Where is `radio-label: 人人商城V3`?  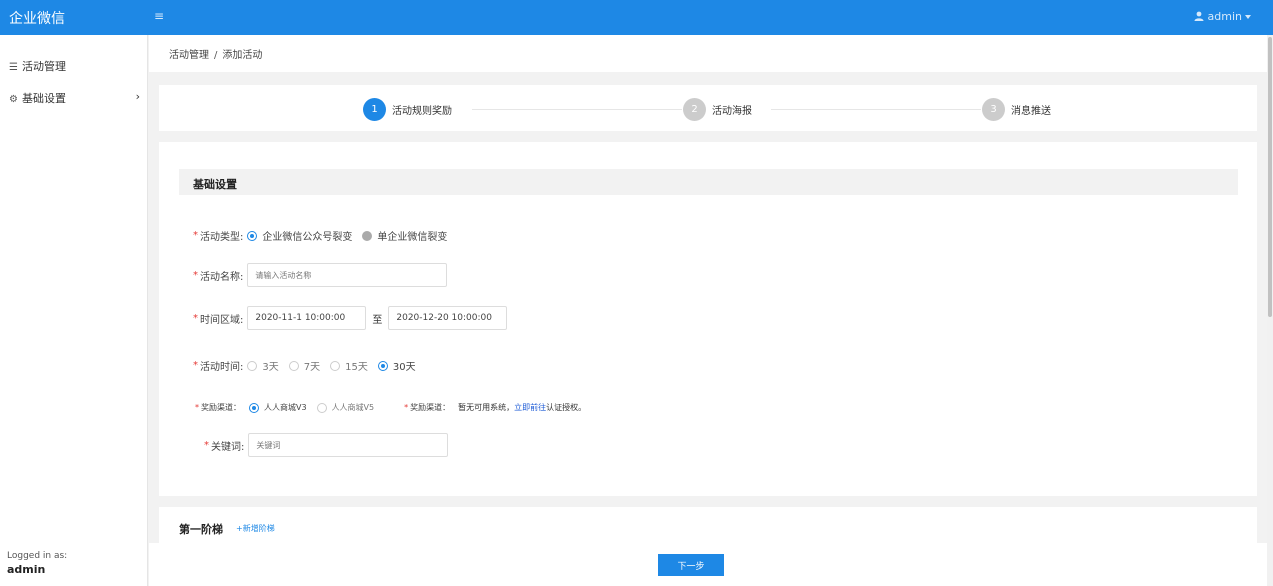
radio-label: 人人商城V3 is located at coordinates (285, 407).